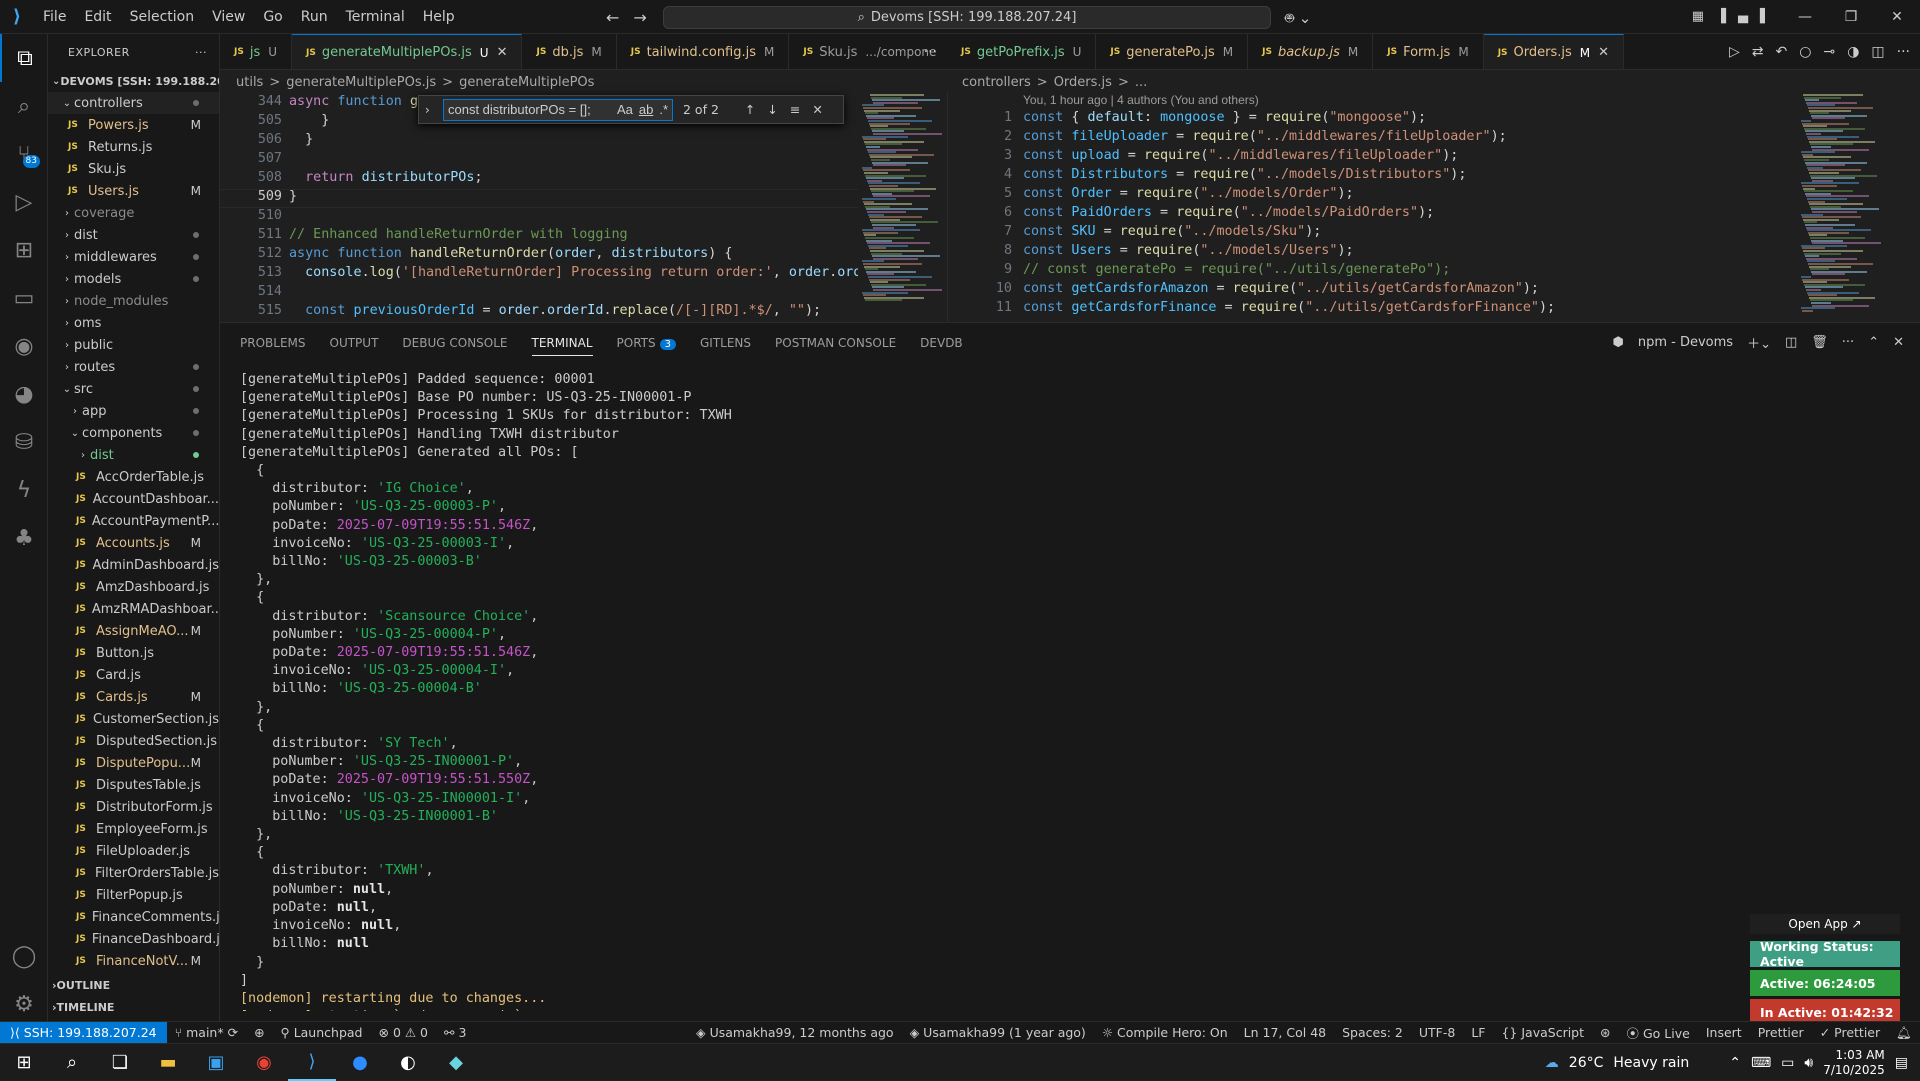 This screenshot has width=1920, height=1081. I want to click on tree-file: JS AccOrderTable.js, so click(133, 477).